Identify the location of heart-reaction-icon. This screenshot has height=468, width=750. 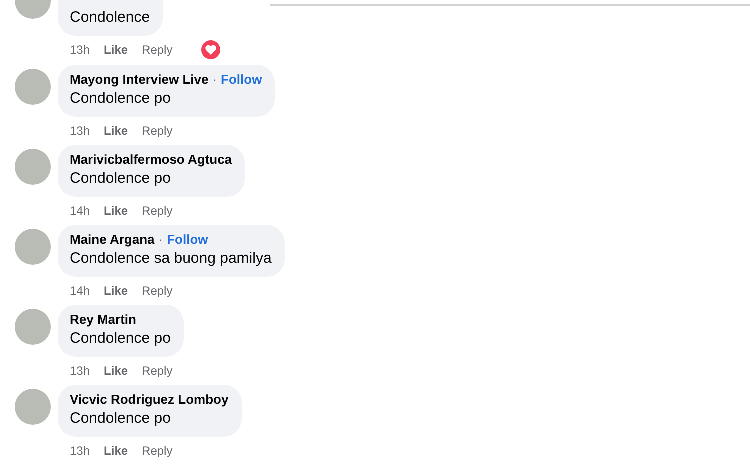
(210, 50).